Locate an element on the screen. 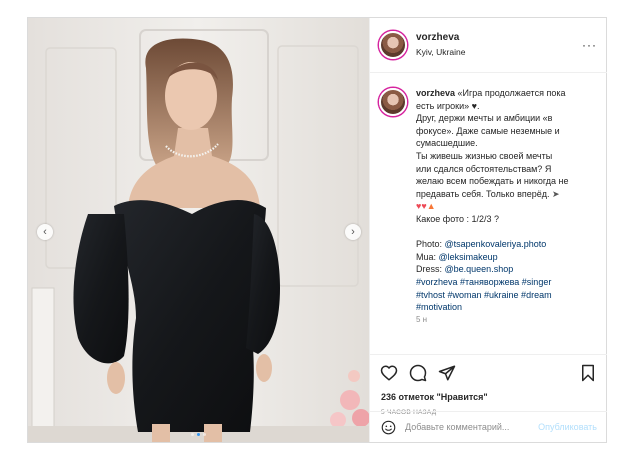 Image resolution: width=620 pixels, height=455 pixels. comment-input is located at coordinates (475, 427).